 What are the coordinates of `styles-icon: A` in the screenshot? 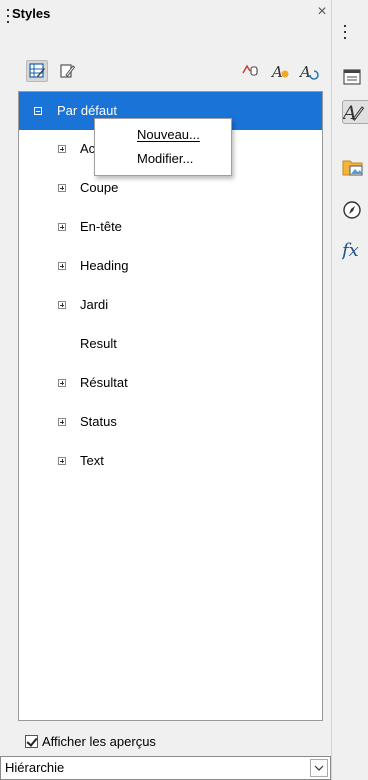 It's located at (355, 112).